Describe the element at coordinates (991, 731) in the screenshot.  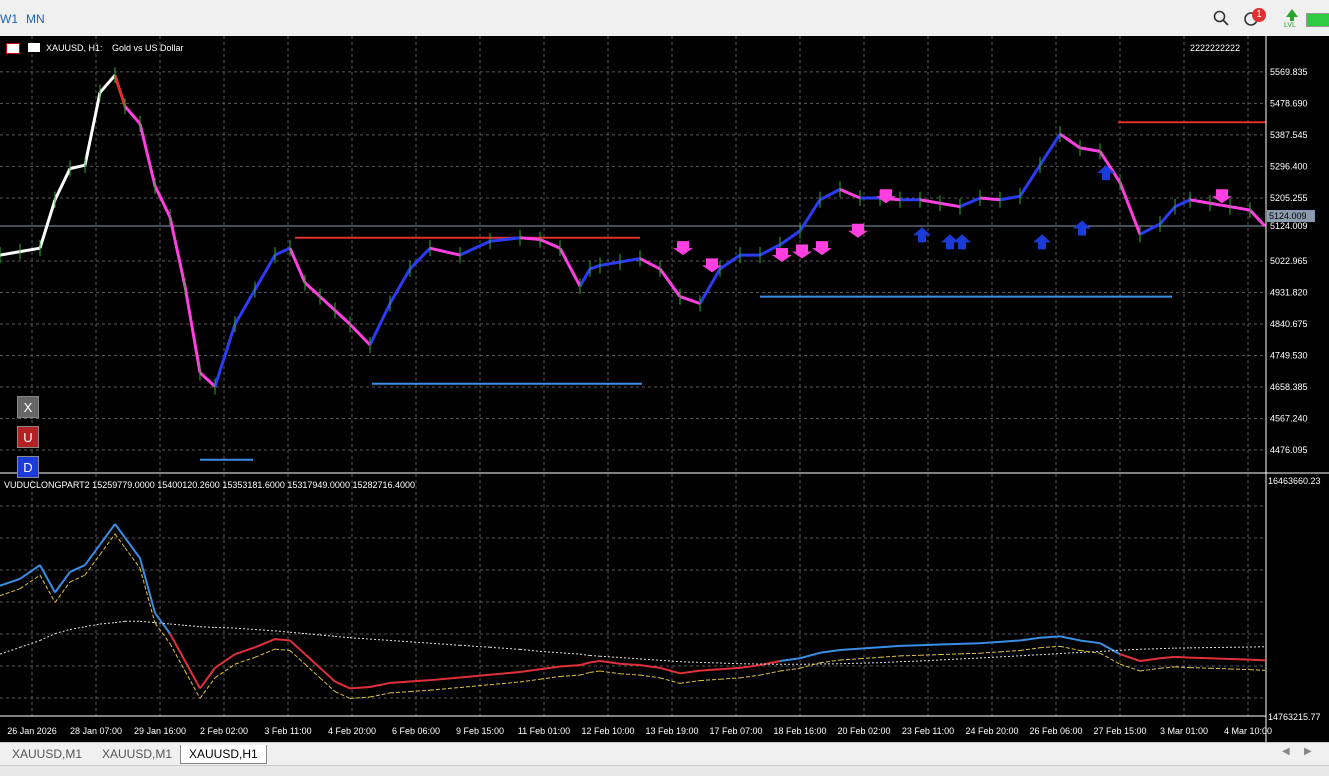
I see `time-tick-label: 24 Feb 20:00` at that location.